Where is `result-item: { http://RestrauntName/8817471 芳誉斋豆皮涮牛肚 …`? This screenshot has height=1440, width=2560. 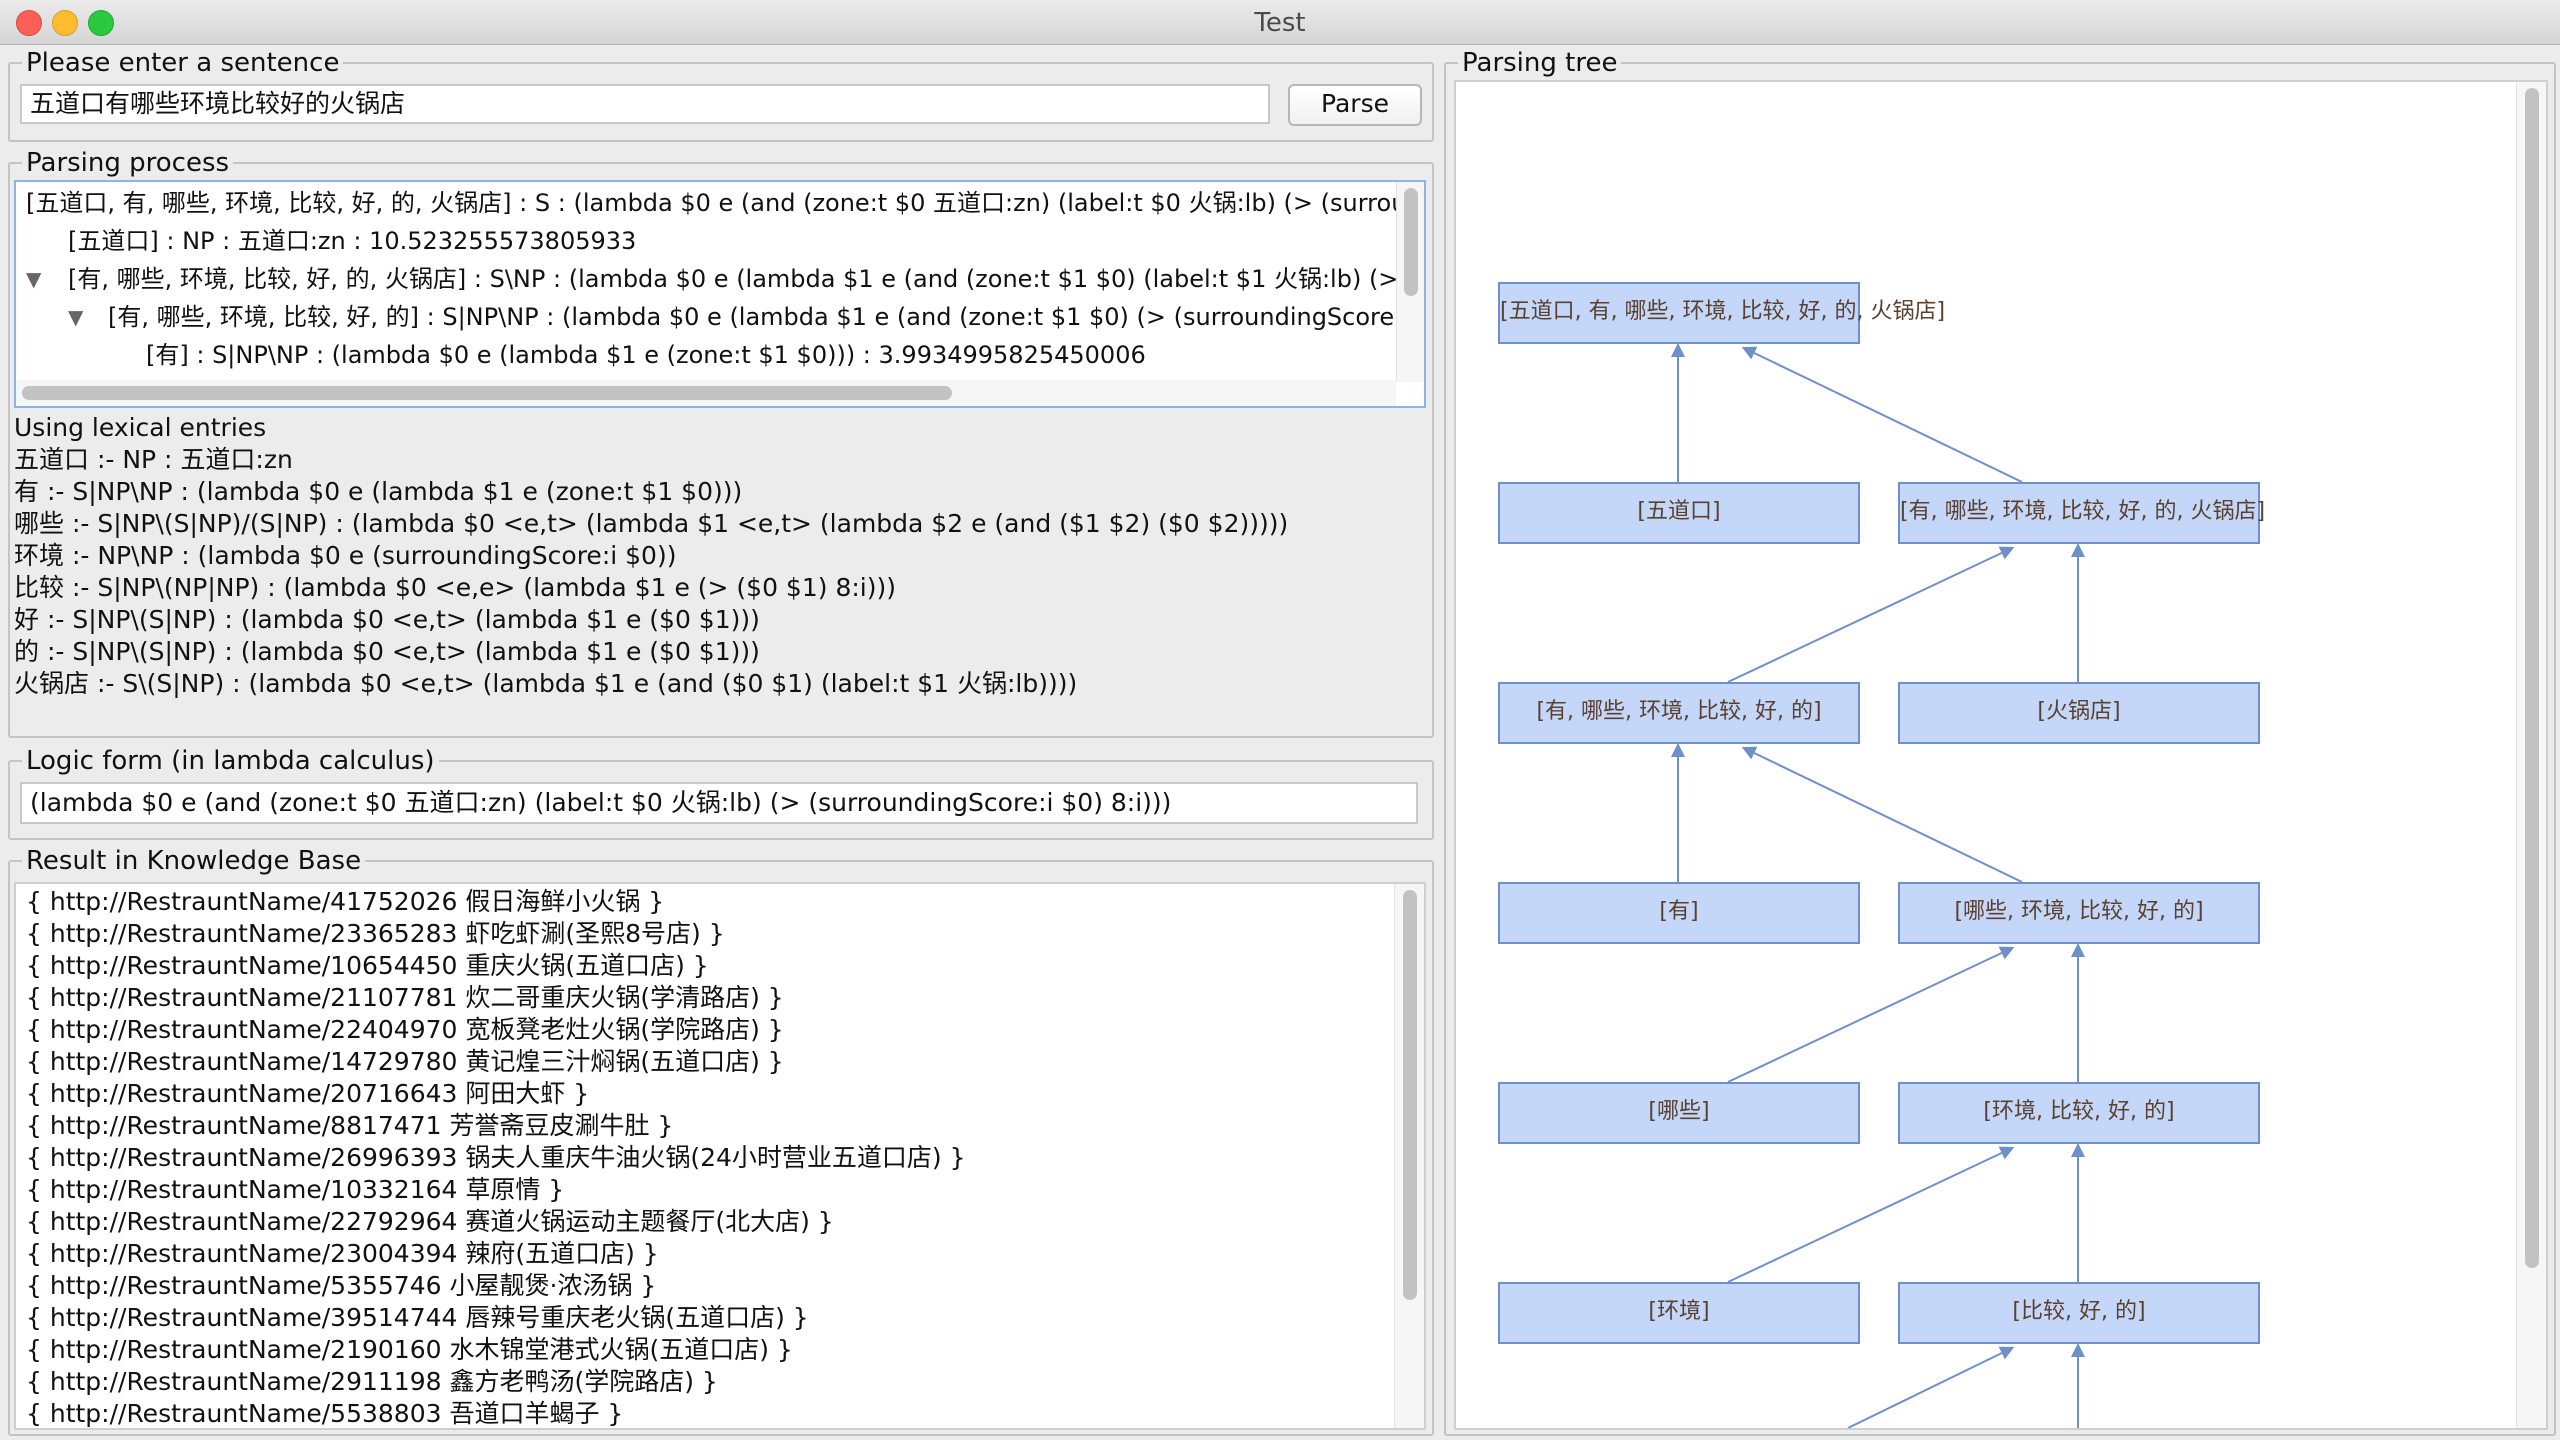
result-item: { http://RestrauntName/8817471 芳誉斋豆皮涮牛肚 … is located at coordinates (349, 1126).